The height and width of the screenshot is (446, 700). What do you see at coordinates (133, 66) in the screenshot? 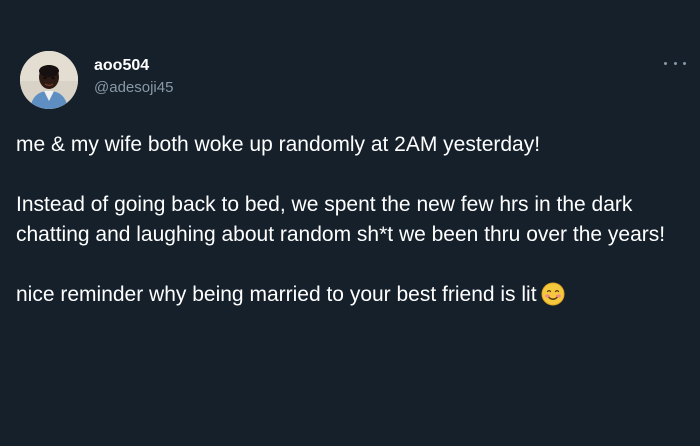
I see `author-display-name: aoo504` at bounding box center [133, 66].